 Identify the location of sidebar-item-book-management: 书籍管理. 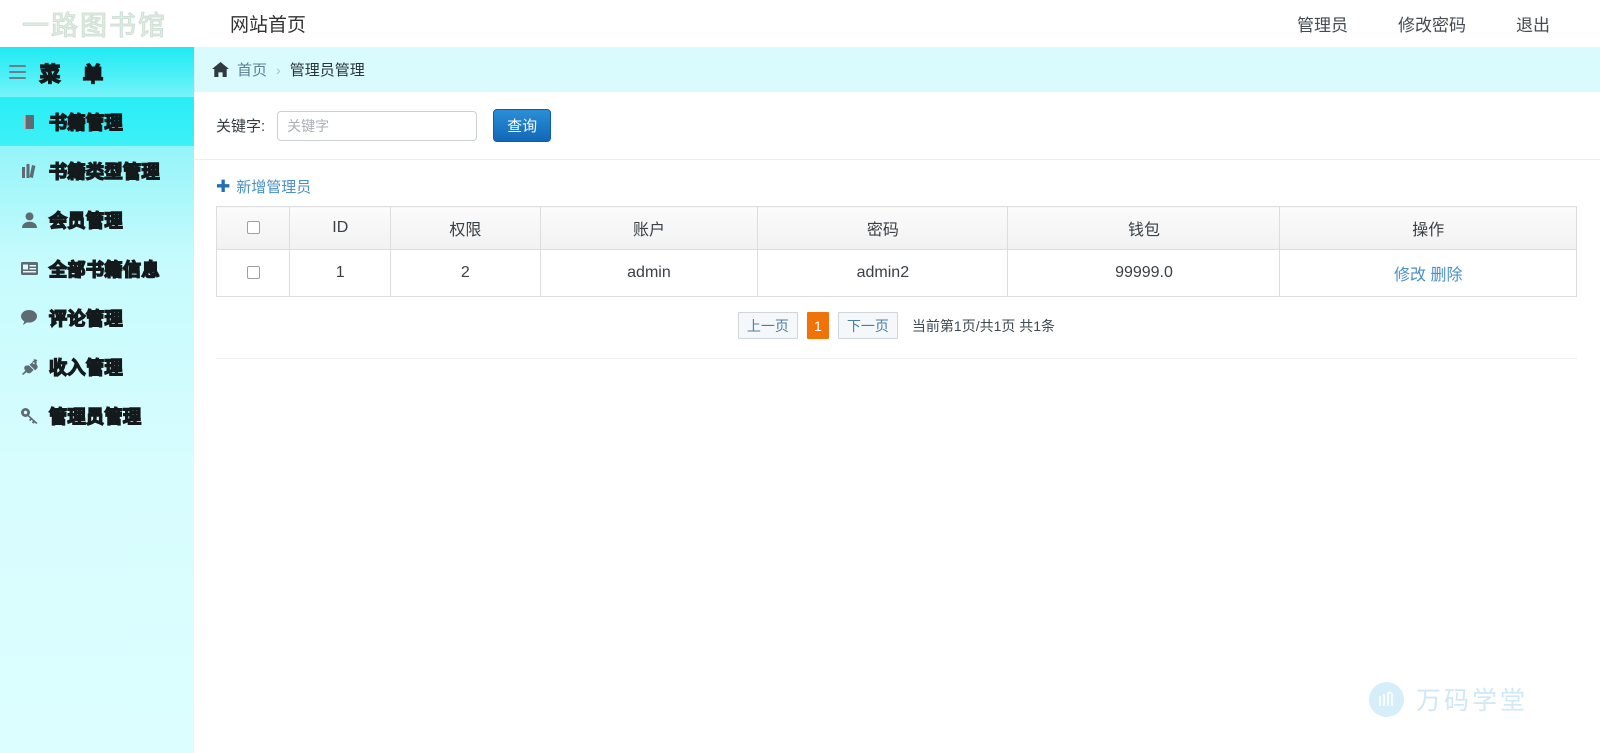
(97, 121).